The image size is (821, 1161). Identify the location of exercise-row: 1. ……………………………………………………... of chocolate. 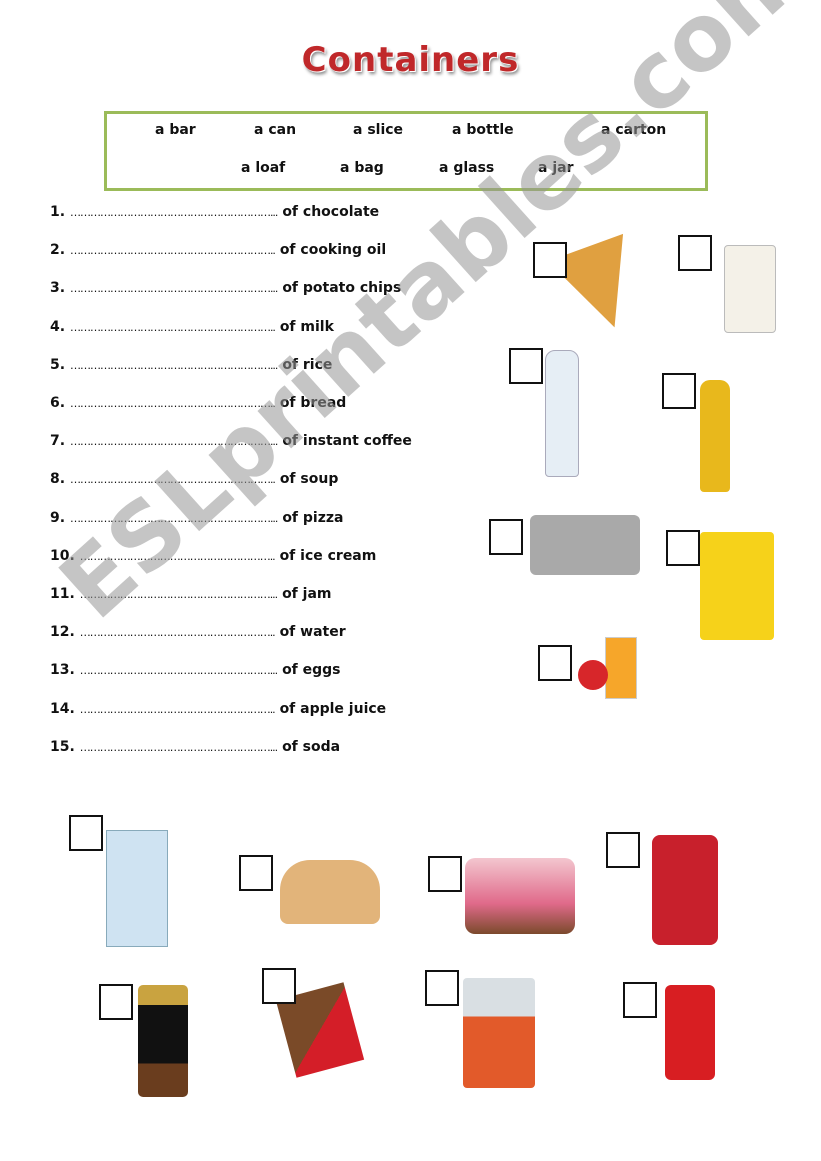
(214, 212).